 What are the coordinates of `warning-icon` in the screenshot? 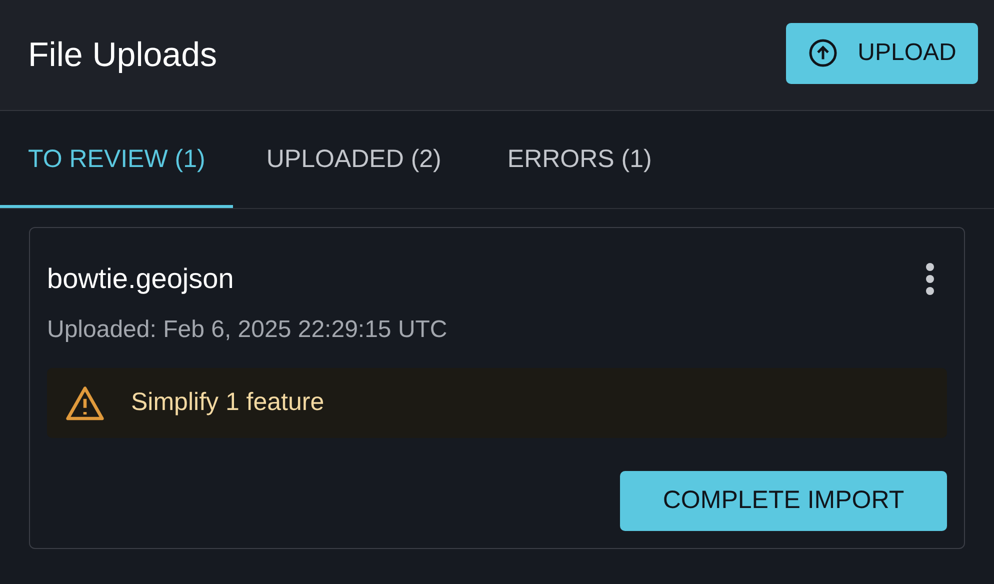 It's located at (85, 403).